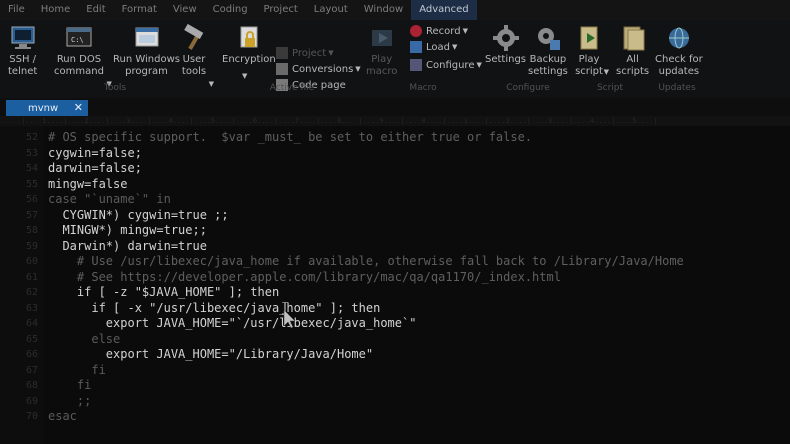  What do you see at coordinates (84, 340) in the screenshot?
I see `code-line: else` at bounding box center [84, 340].